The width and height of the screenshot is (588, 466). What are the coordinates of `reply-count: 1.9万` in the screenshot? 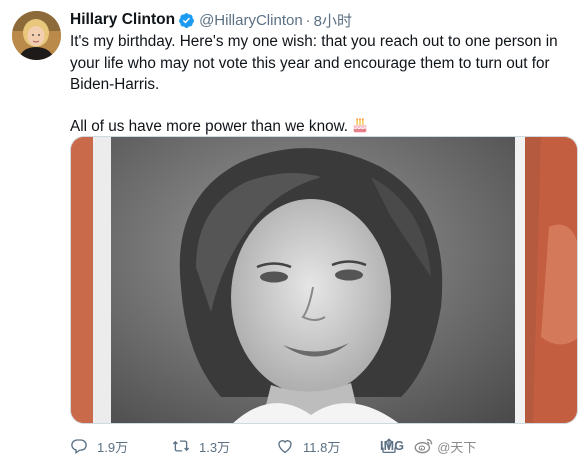 It's located at (113, 447).